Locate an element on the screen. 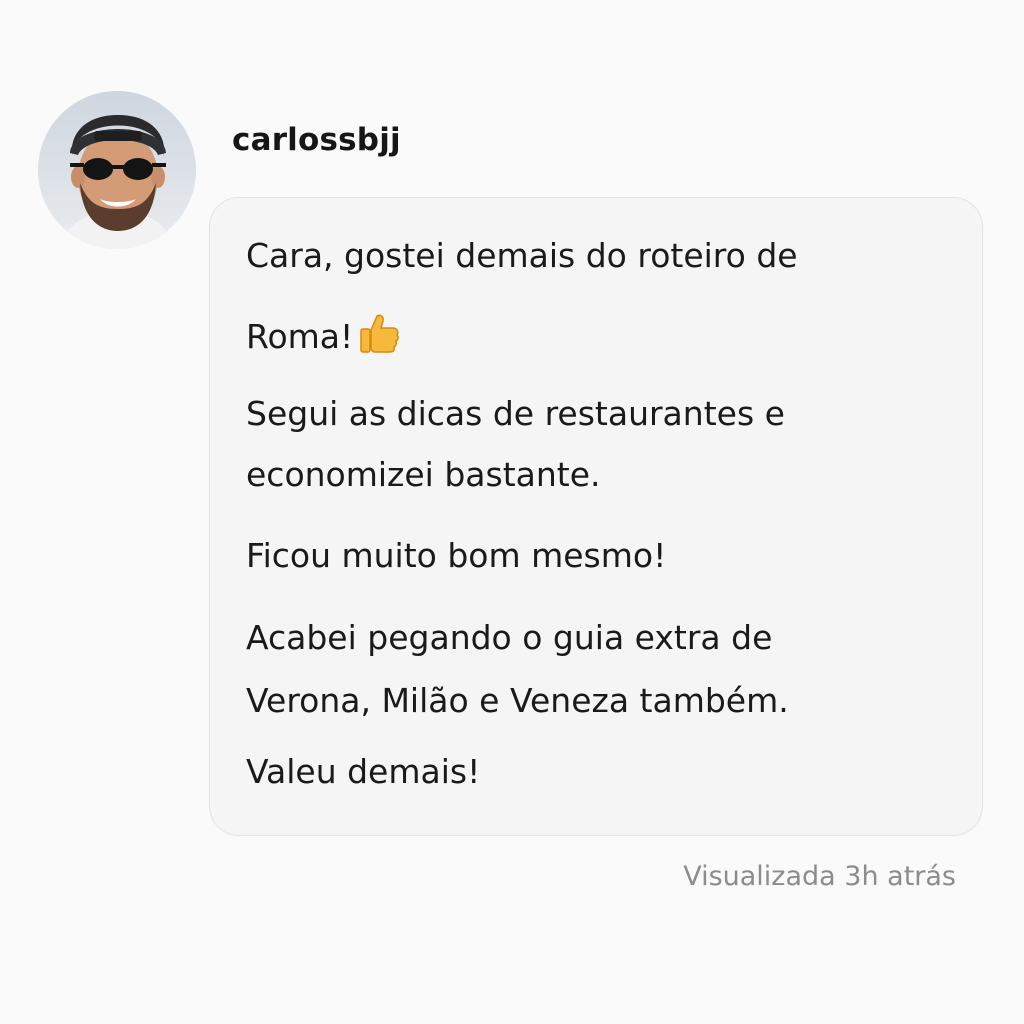 The height and width of the screenshot is (1024, 1024). message-line: Ficou muito bom mesmo! is located at coordinates (456, 555).